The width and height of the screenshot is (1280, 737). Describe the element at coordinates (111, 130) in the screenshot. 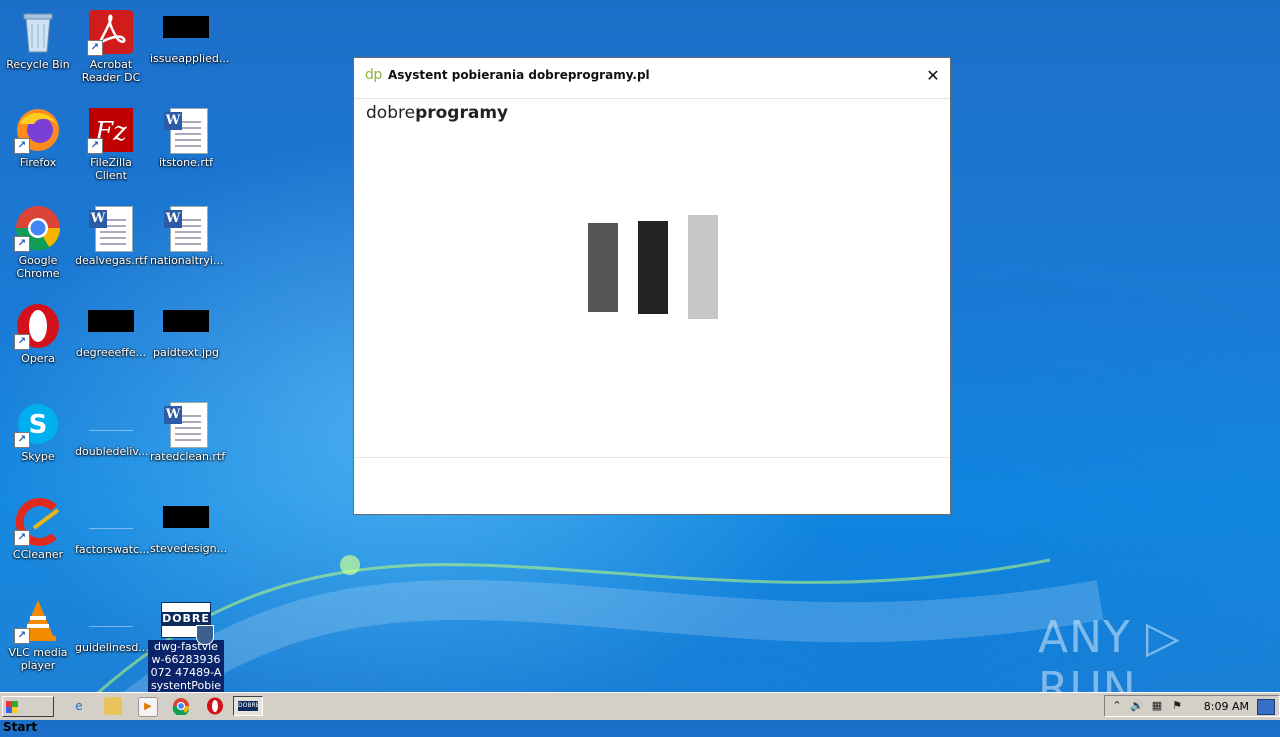

I see `filezilla-icon: Fz ↗` at that location.